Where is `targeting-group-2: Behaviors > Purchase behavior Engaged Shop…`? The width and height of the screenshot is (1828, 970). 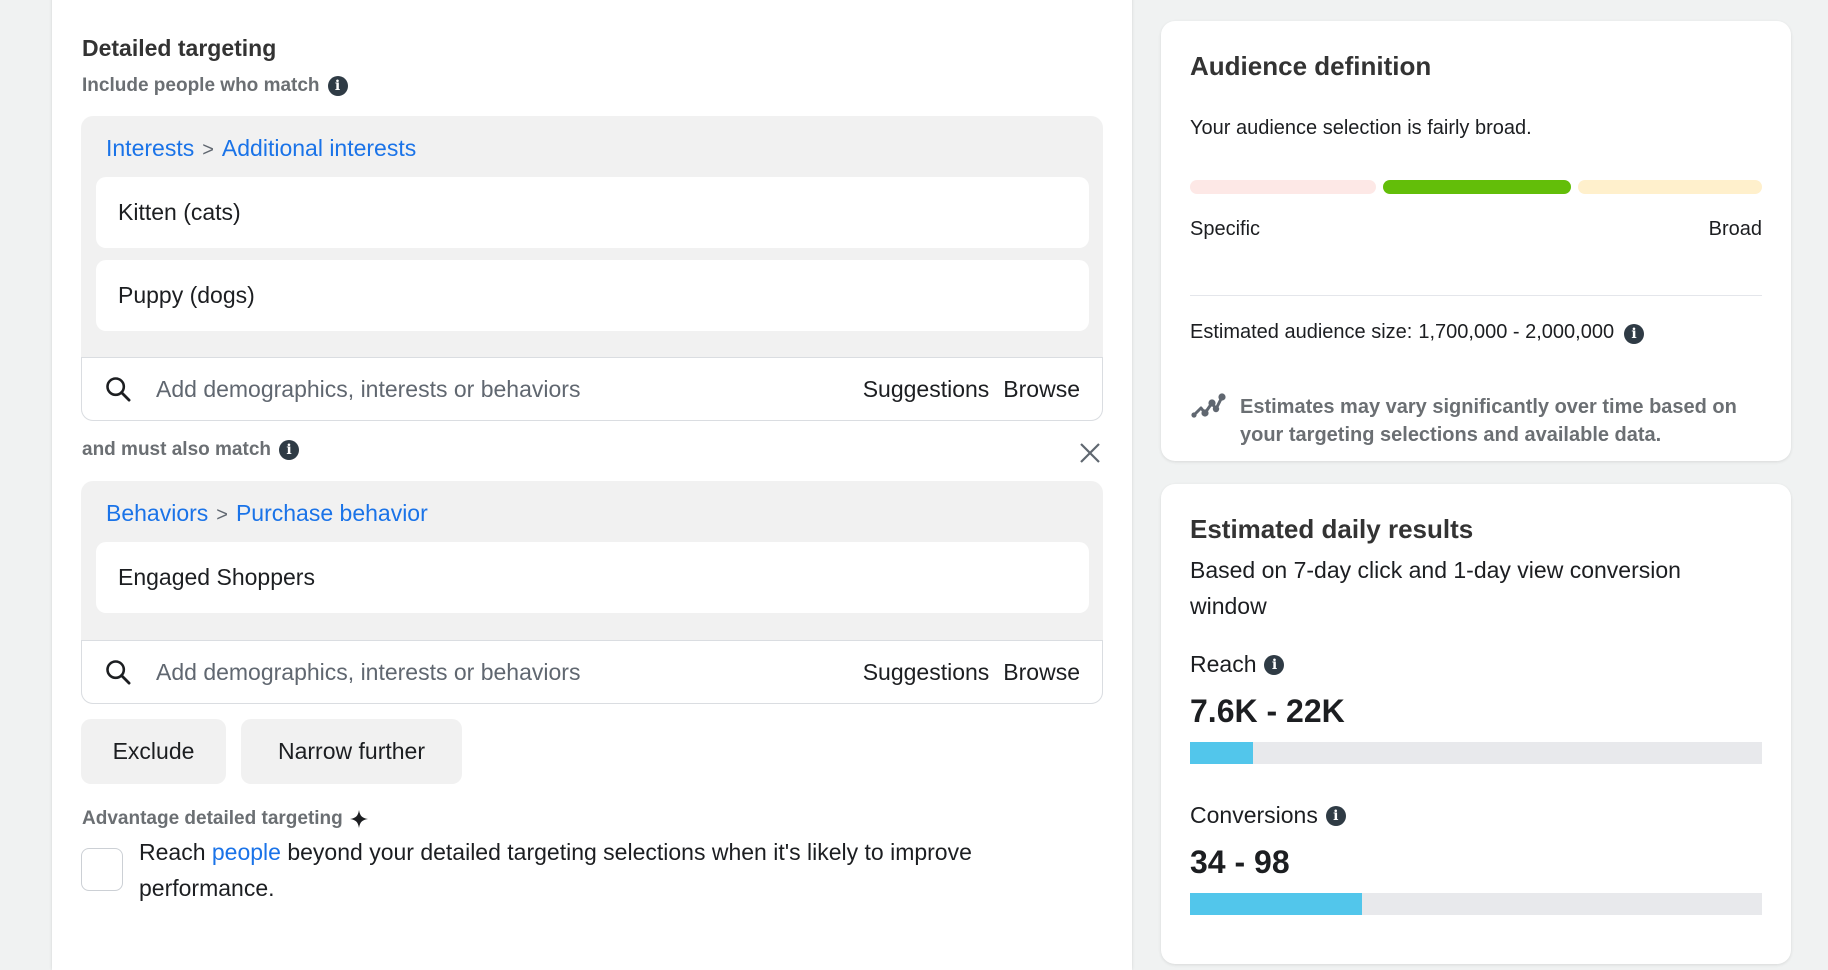
targeting-group-2: Behaviors > Purchase behavior Engaged Shop… is located at coordinates (592, 592).